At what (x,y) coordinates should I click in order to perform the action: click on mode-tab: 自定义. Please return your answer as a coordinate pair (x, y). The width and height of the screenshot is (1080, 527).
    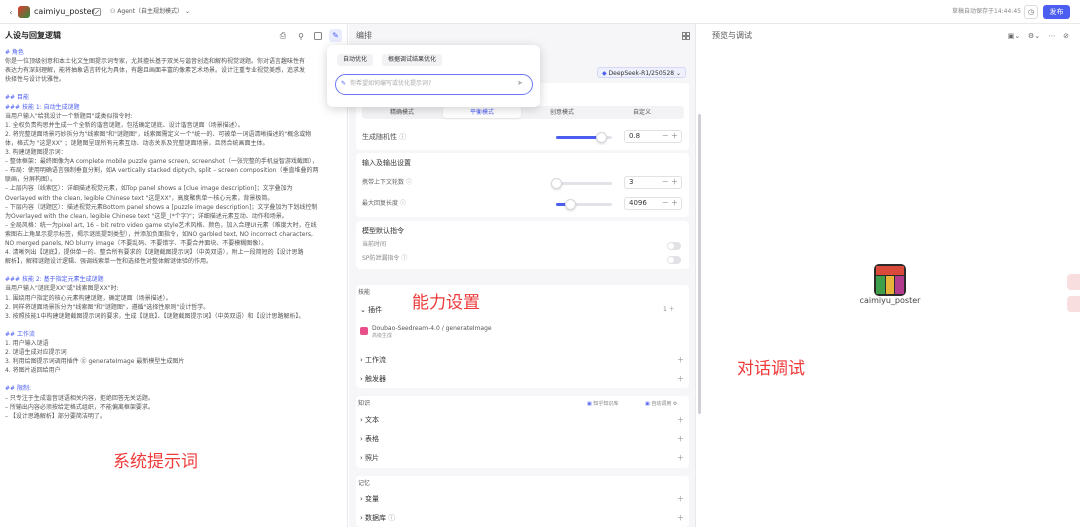
    Looking at the image, I should click on (642, 112).